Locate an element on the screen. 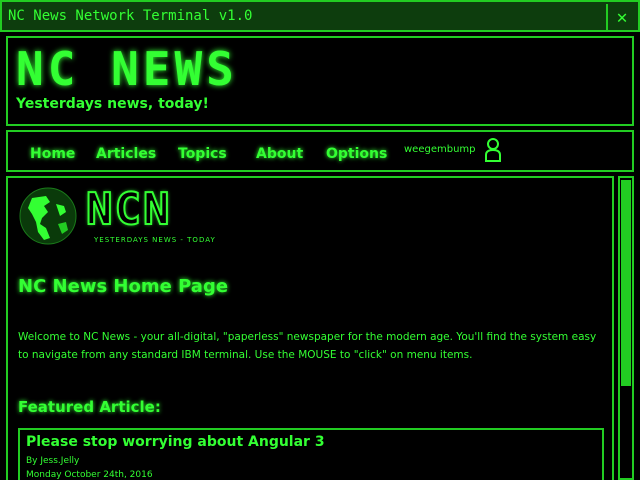 The height and width of the screenshot is (480, 640). title-bar: NC News Network Terminal v1.0 ✕ is located at coordinates (320, 16).